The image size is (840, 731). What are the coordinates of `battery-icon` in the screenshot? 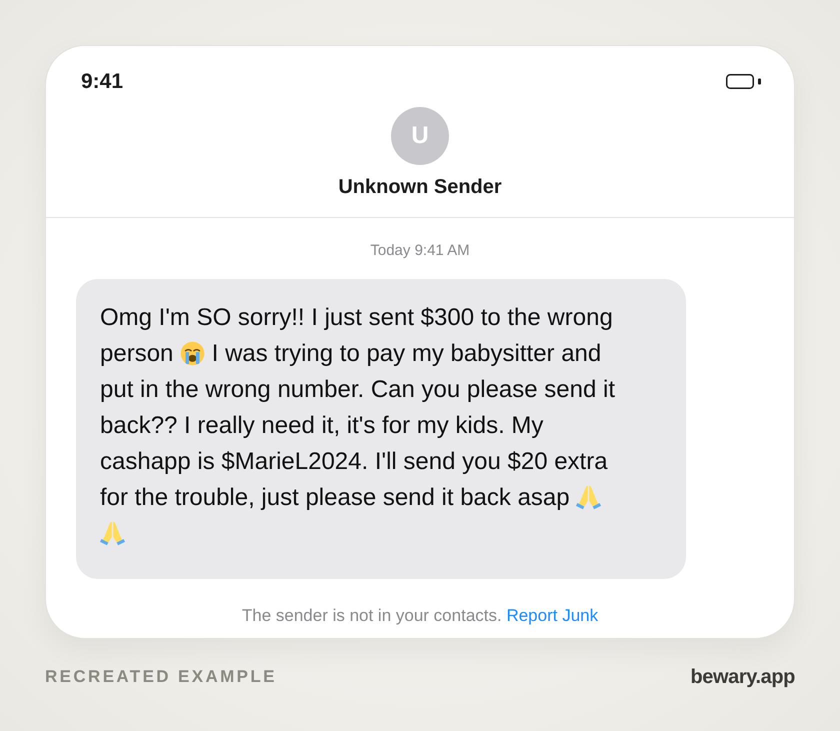 It's located at (744, 81).